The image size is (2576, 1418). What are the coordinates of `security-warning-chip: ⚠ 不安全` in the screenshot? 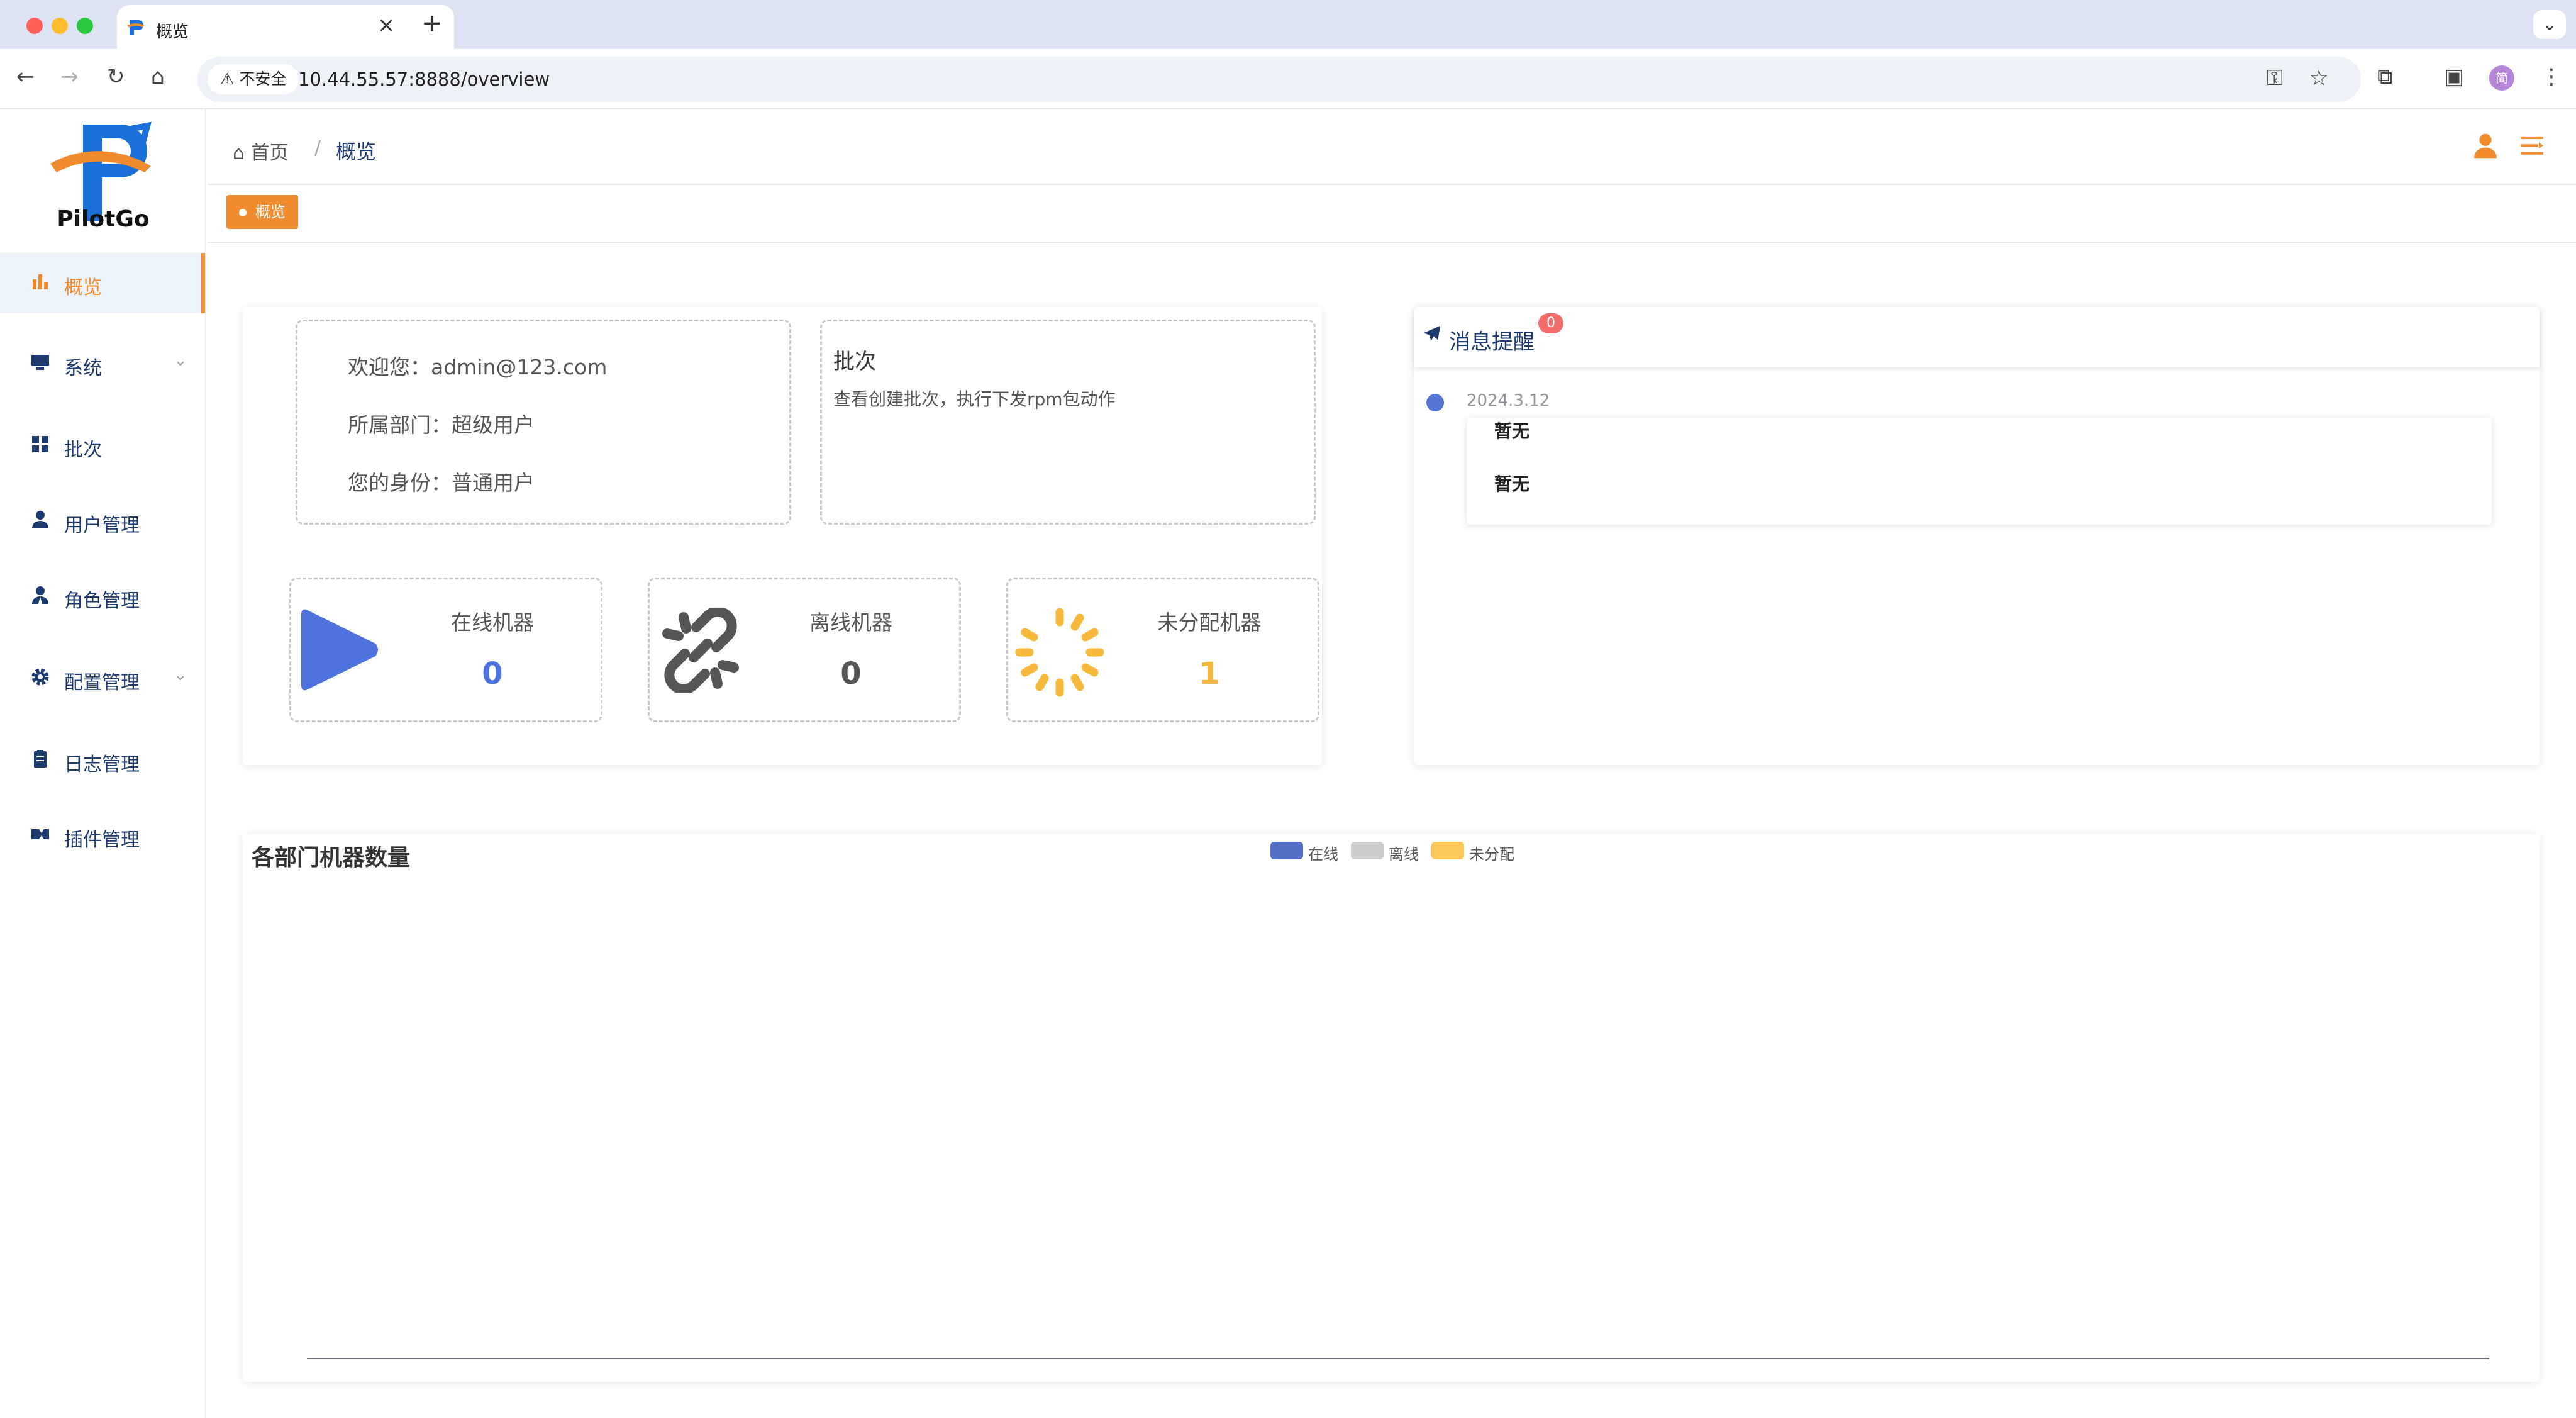 It's located at (253, 79).